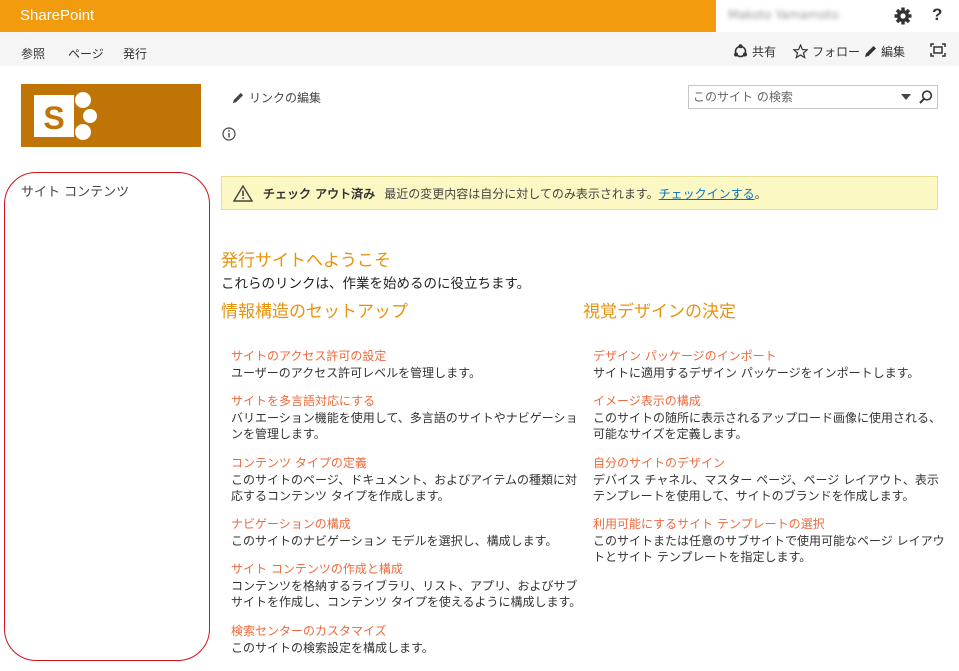 The width and height of the screenshot is (959, 671). What do you see at coordinates (376, 284) in the screenshot?
I see `intro-text: これらのリンクは、作業を始めるのに役立ちます。` at bounding box center [376, 284].